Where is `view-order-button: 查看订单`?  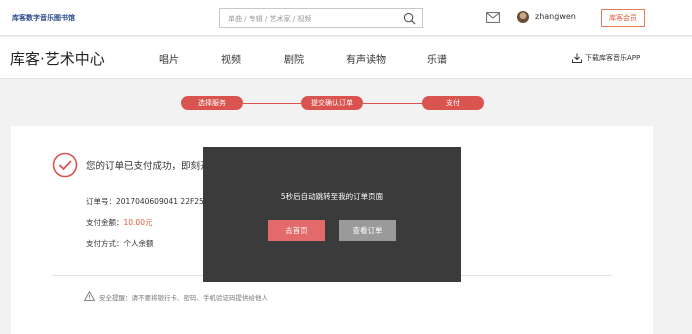
view-order-button: 查看订单 is located at coordinates (367, 230).